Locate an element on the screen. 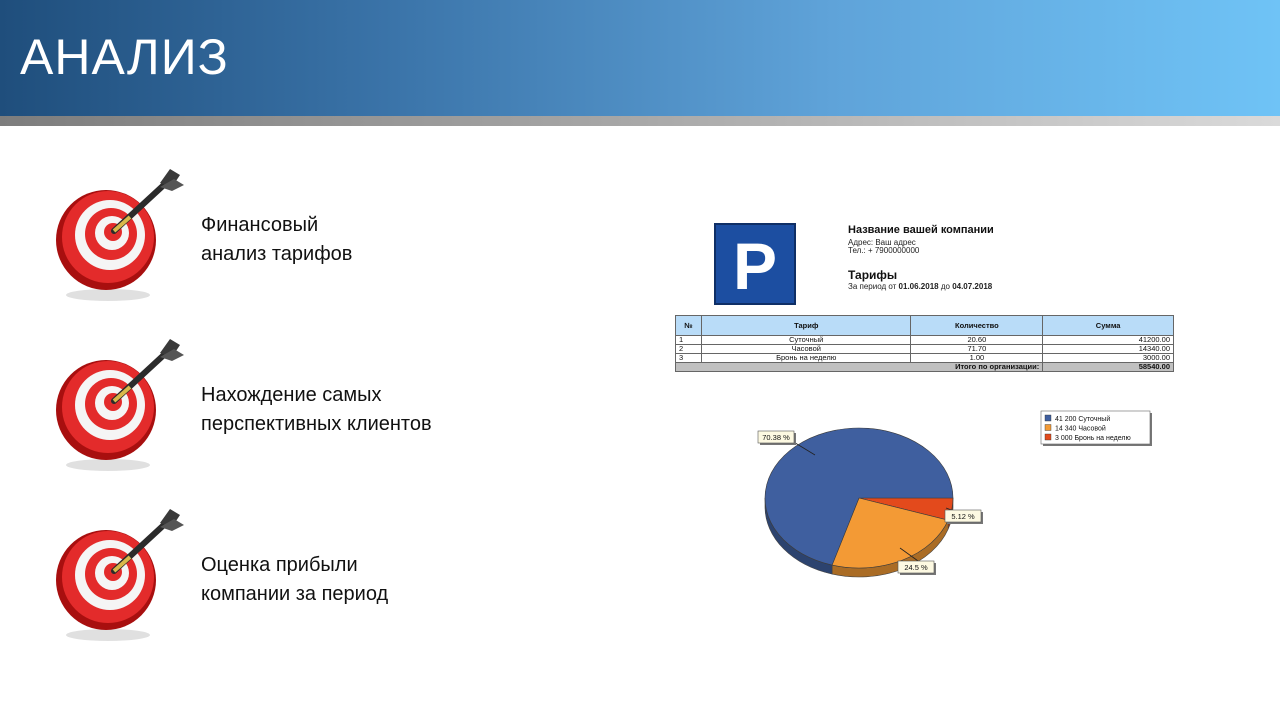  report-period: За период от 01.06.2018 до 04.07.2018 is located at coordinates (920, 286).